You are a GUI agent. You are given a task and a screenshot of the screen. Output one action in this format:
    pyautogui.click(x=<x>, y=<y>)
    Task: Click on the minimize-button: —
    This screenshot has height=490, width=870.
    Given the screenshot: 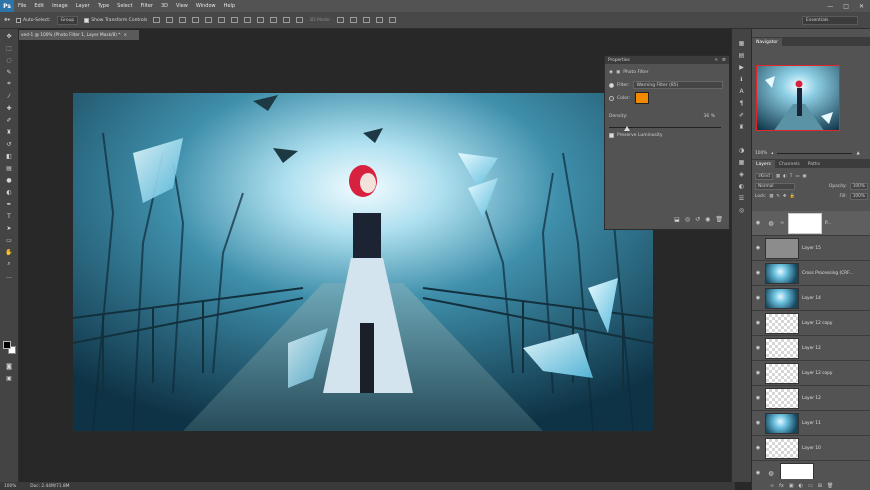 What is the action you would take?
    pyautogui.click(x=830, y=6)
    